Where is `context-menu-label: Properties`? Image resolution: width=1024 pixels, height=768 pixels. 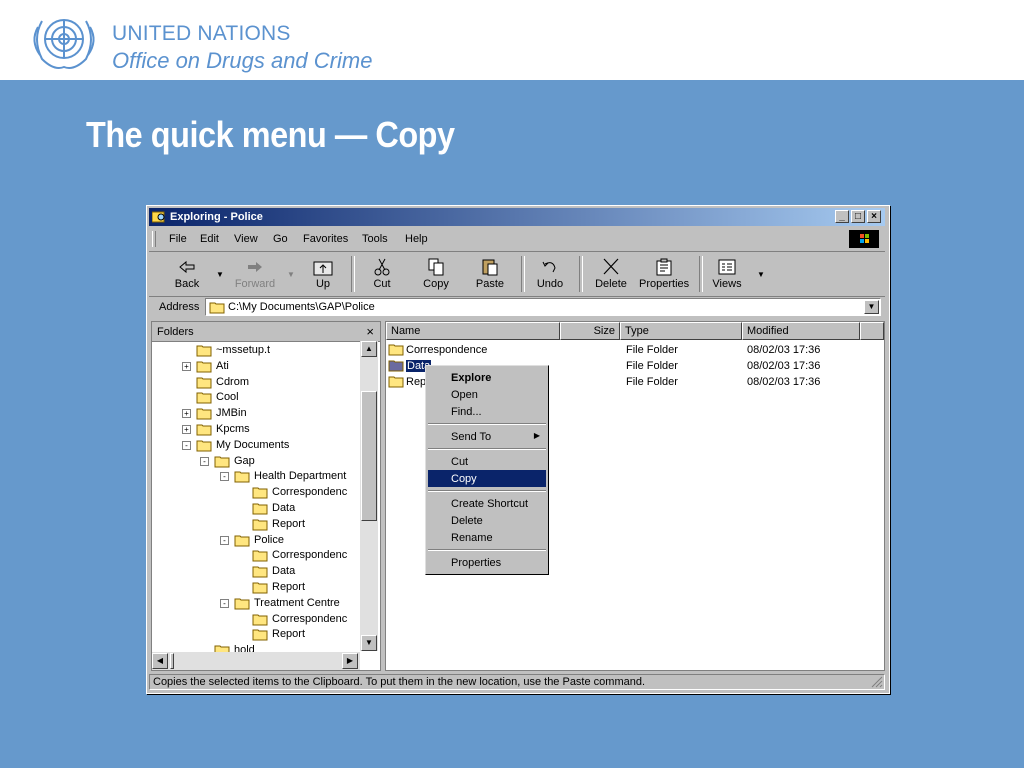
context-menu-label: Properties is located at coordinates (476, 563).